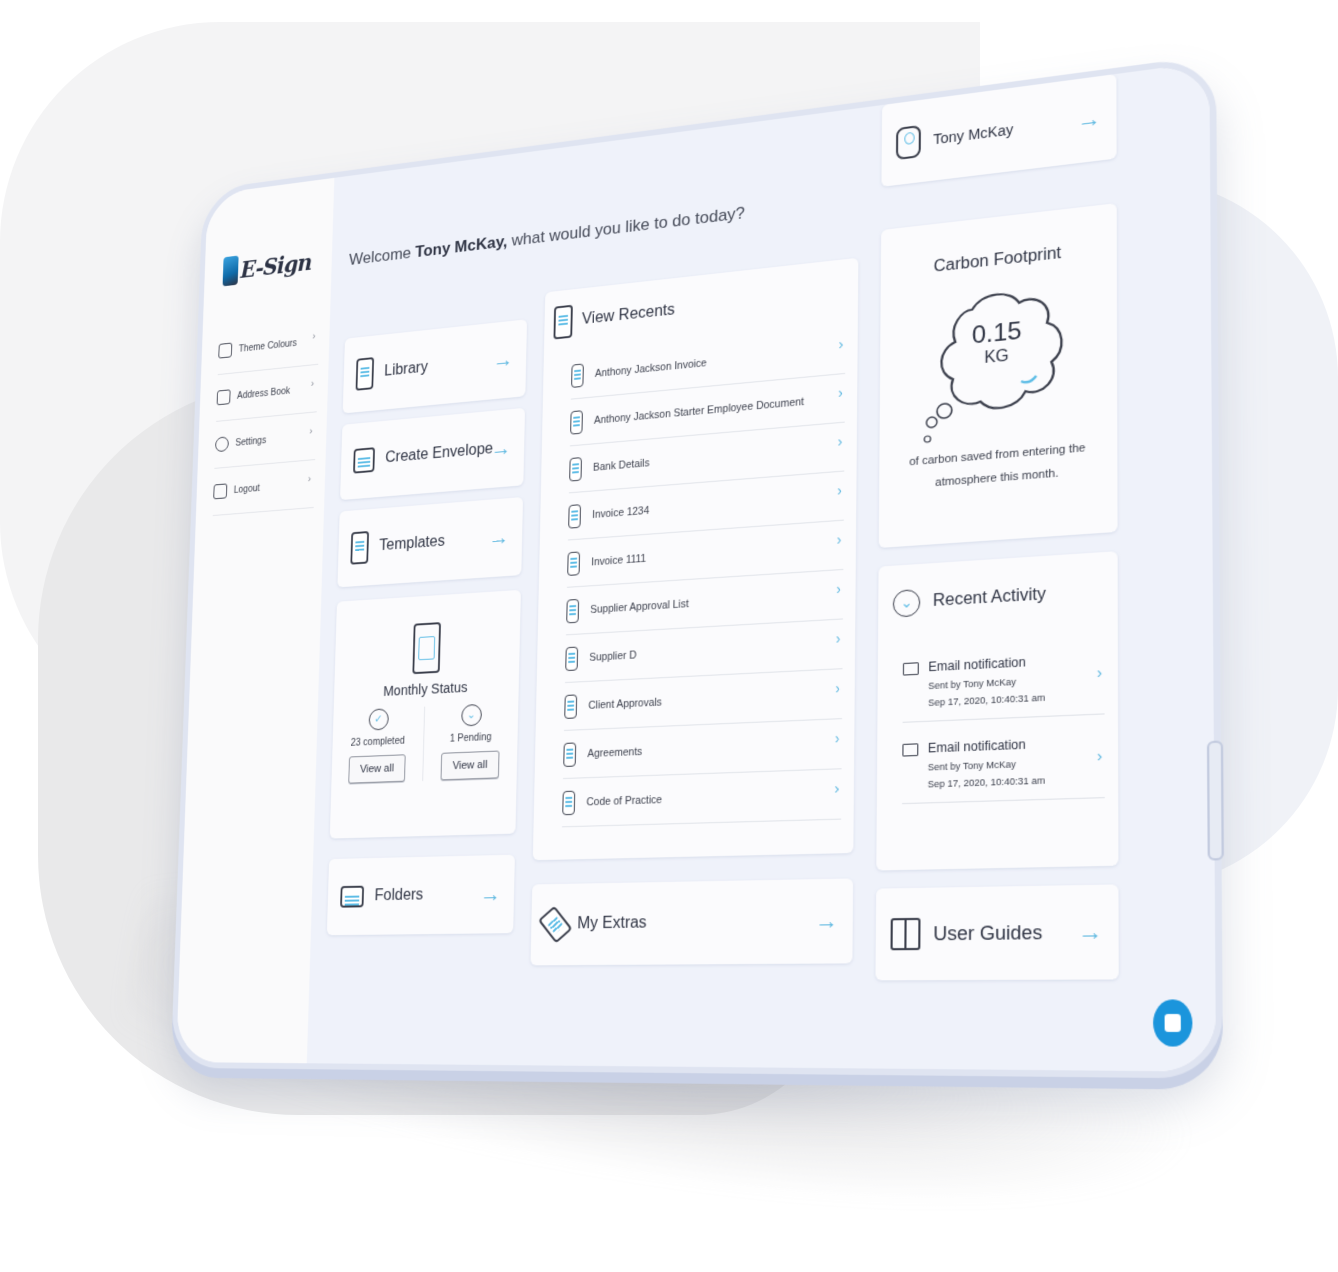 The height and width of the screenshot is (1272, 1338). I want to click on library-card: Library →, so click(435, 366).